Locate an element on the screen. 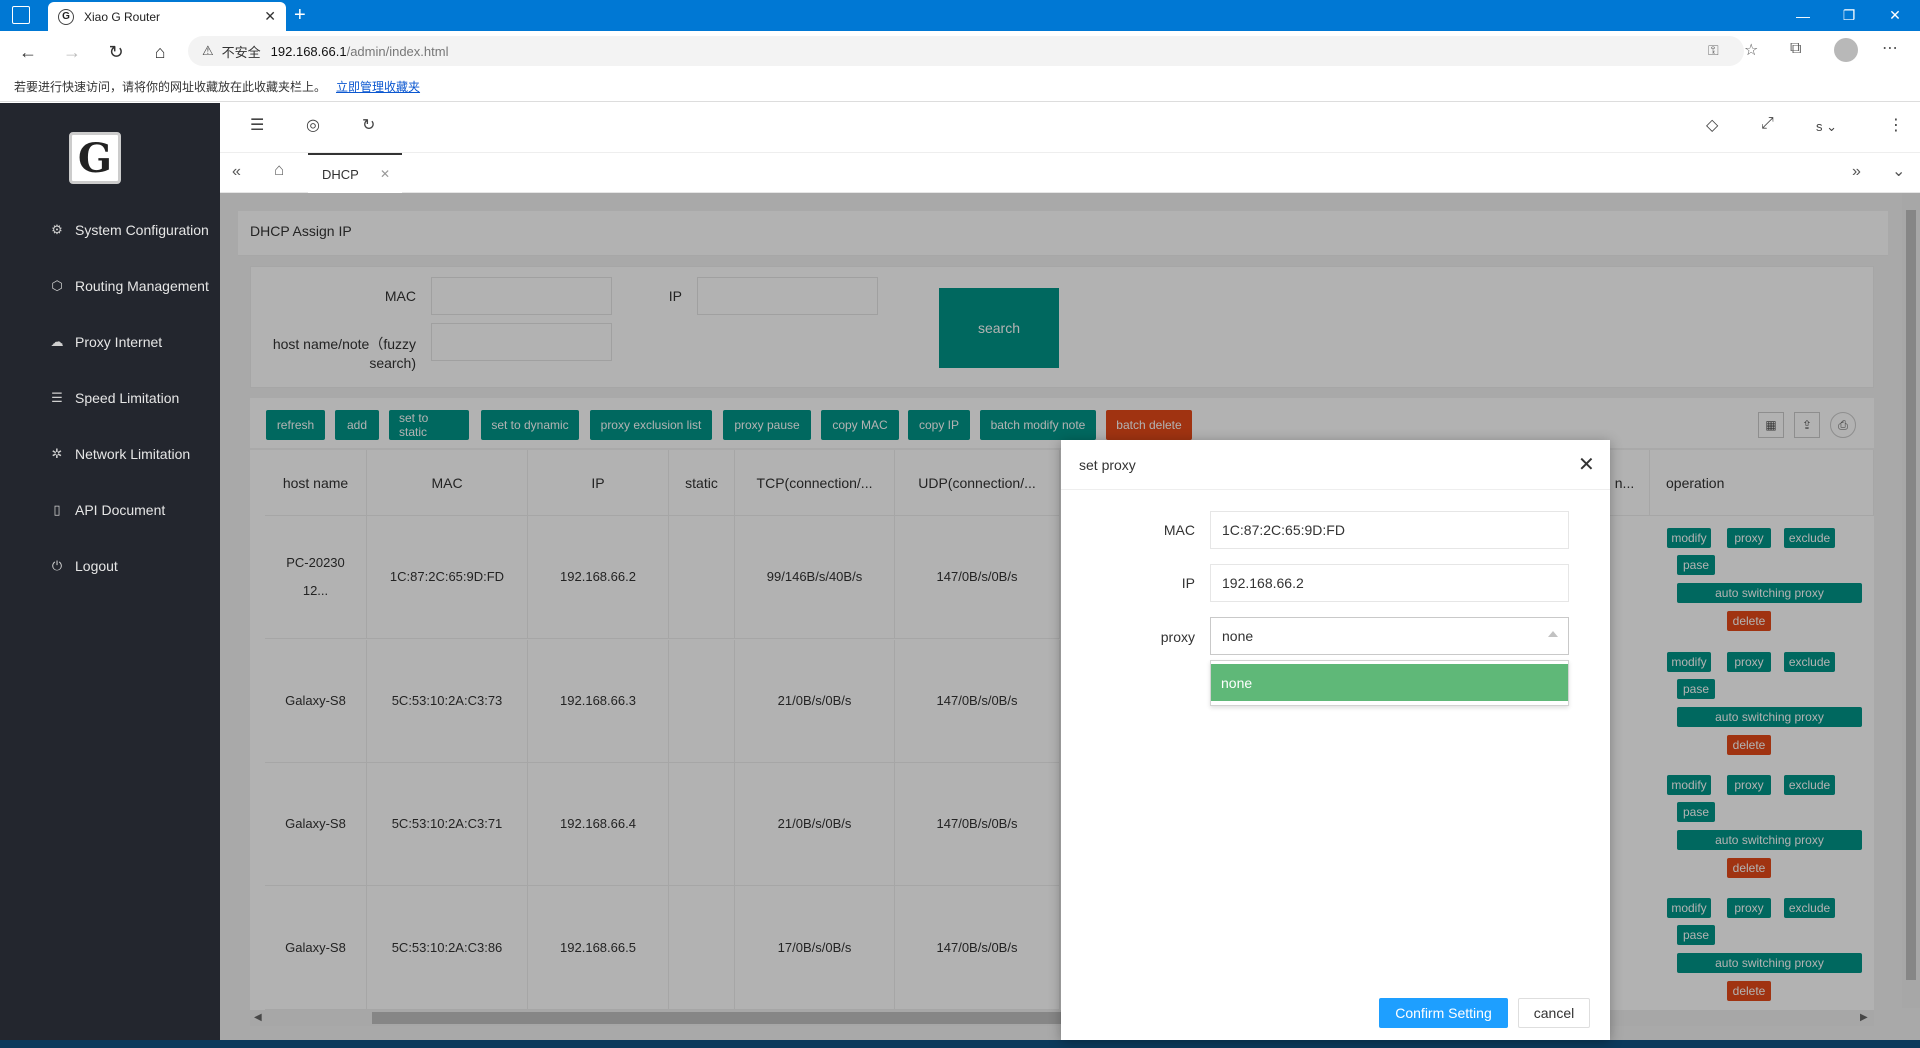  cube-icon: ⬡ is located at coordinates (57, 285).